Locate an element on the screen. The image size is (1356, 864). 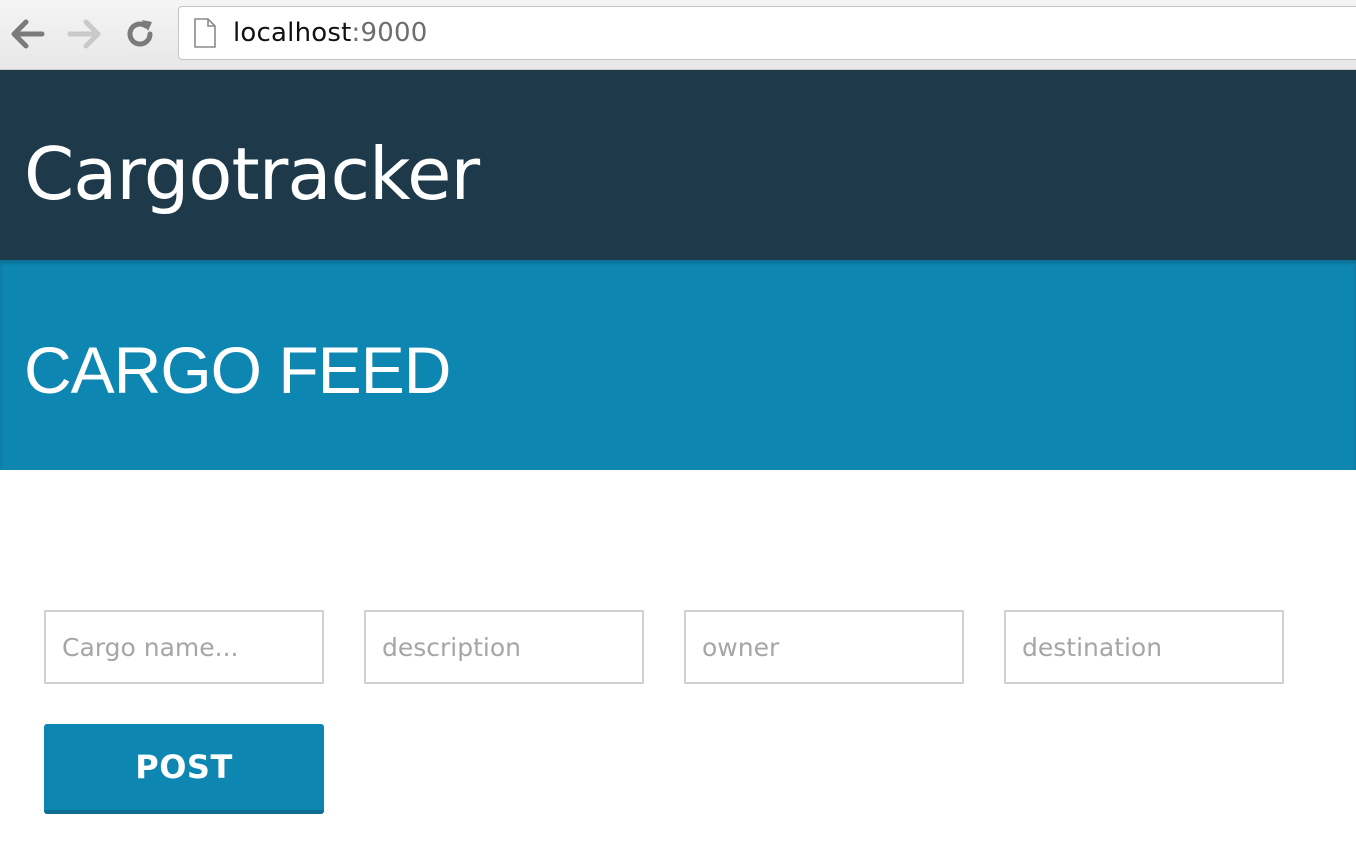
section-title: CARGO FEED is located at coordinates (237, 370).